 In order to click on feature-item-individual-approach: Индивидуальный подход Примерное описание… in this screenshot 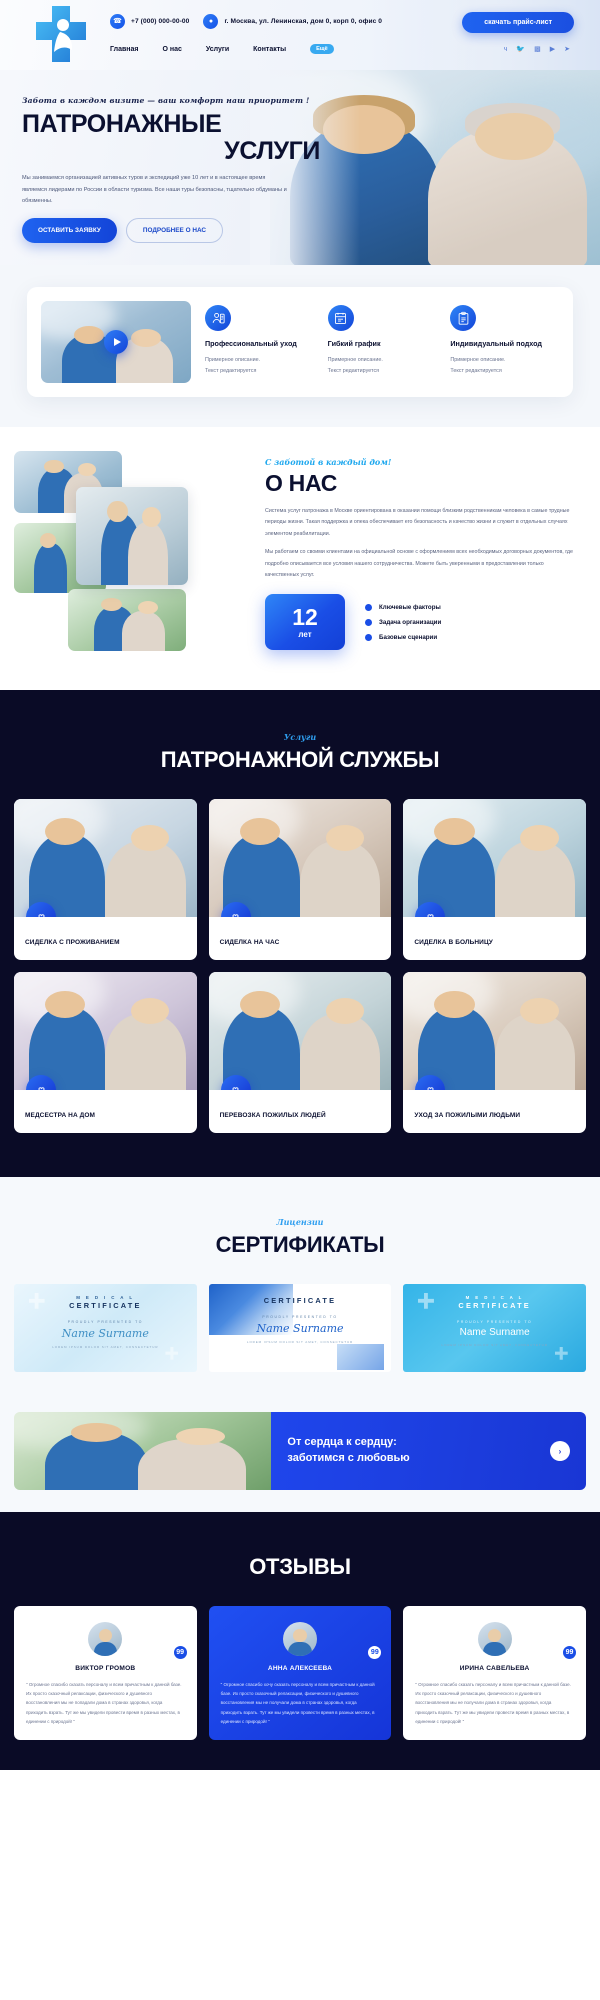, I will do `click(504, 339)`.